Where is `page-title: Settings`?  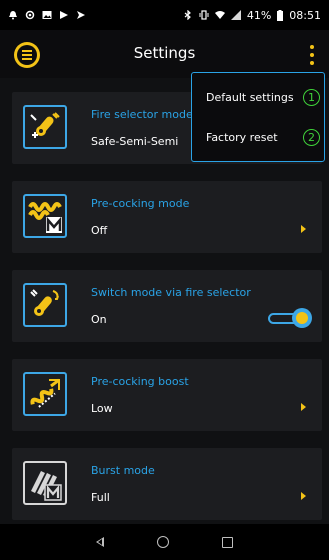 page-title: Settings is located at coordinates (164, 53).